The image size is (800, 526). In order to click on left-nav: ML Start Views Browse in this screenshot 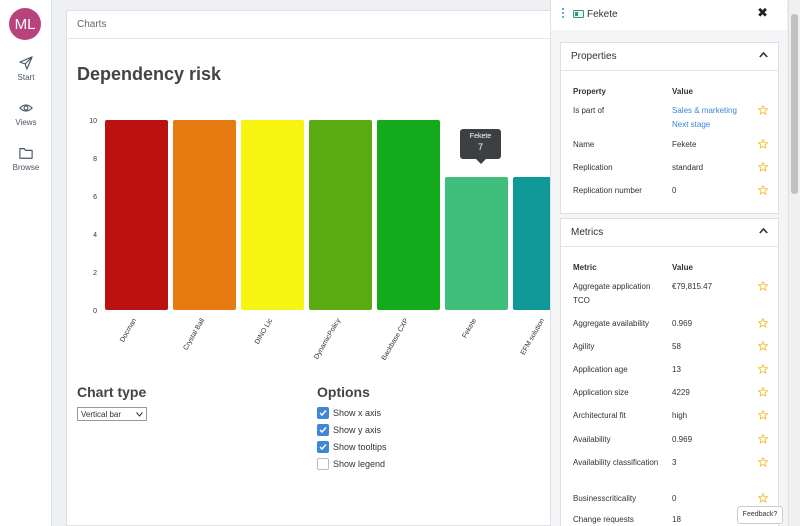, I will do `click(26, 263)`.